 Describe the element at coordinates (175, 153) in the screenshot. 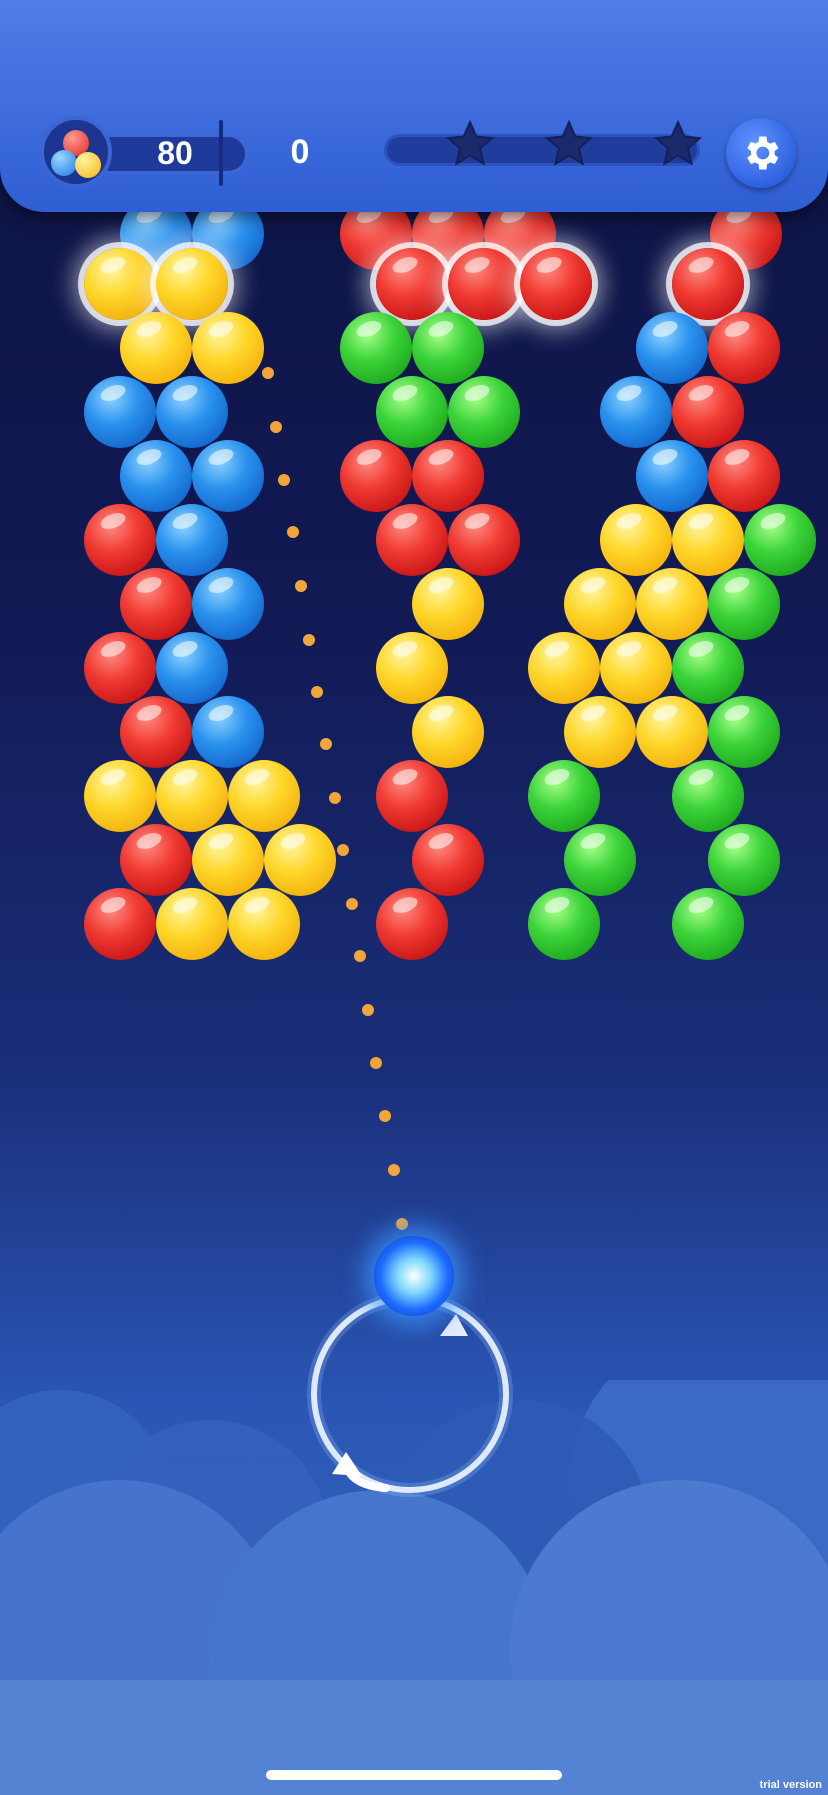

I see `bubbles-remaining-value: 80` at that location.